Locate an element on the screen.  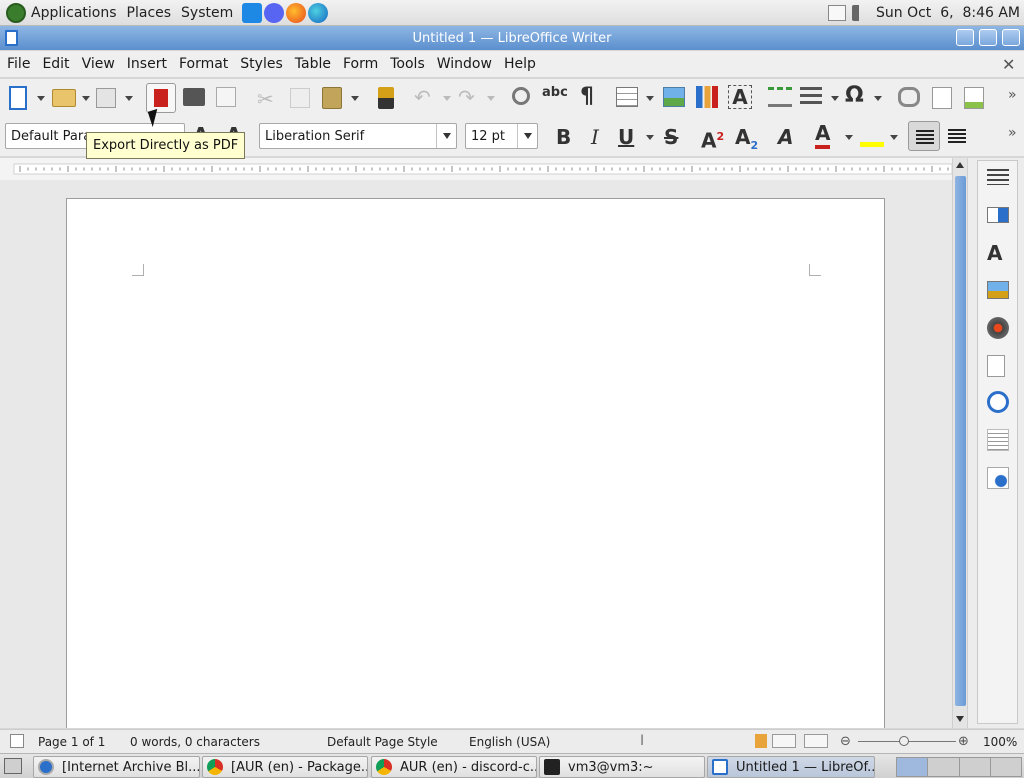
redo-icon: ↷ is located at coordinates (470, 97).